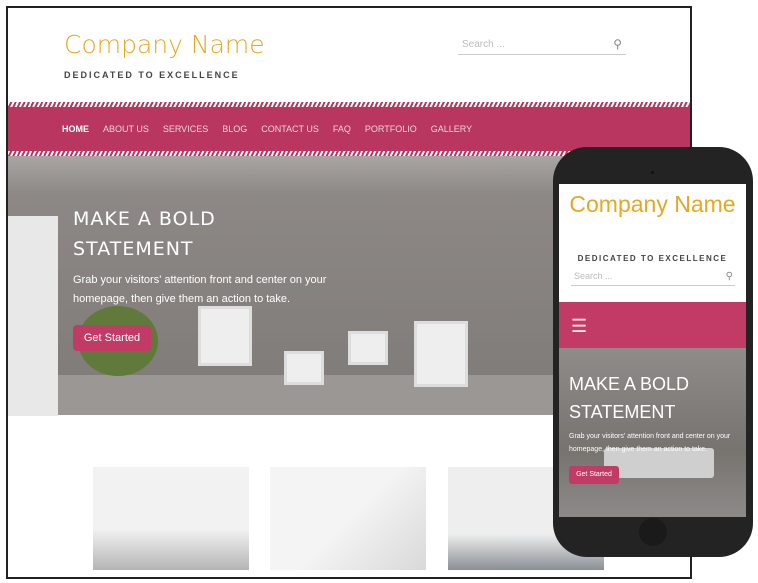 The height and width of the screenshot is (583, 758). I want to click on nav-faq: FAQ, so click(342, 129).